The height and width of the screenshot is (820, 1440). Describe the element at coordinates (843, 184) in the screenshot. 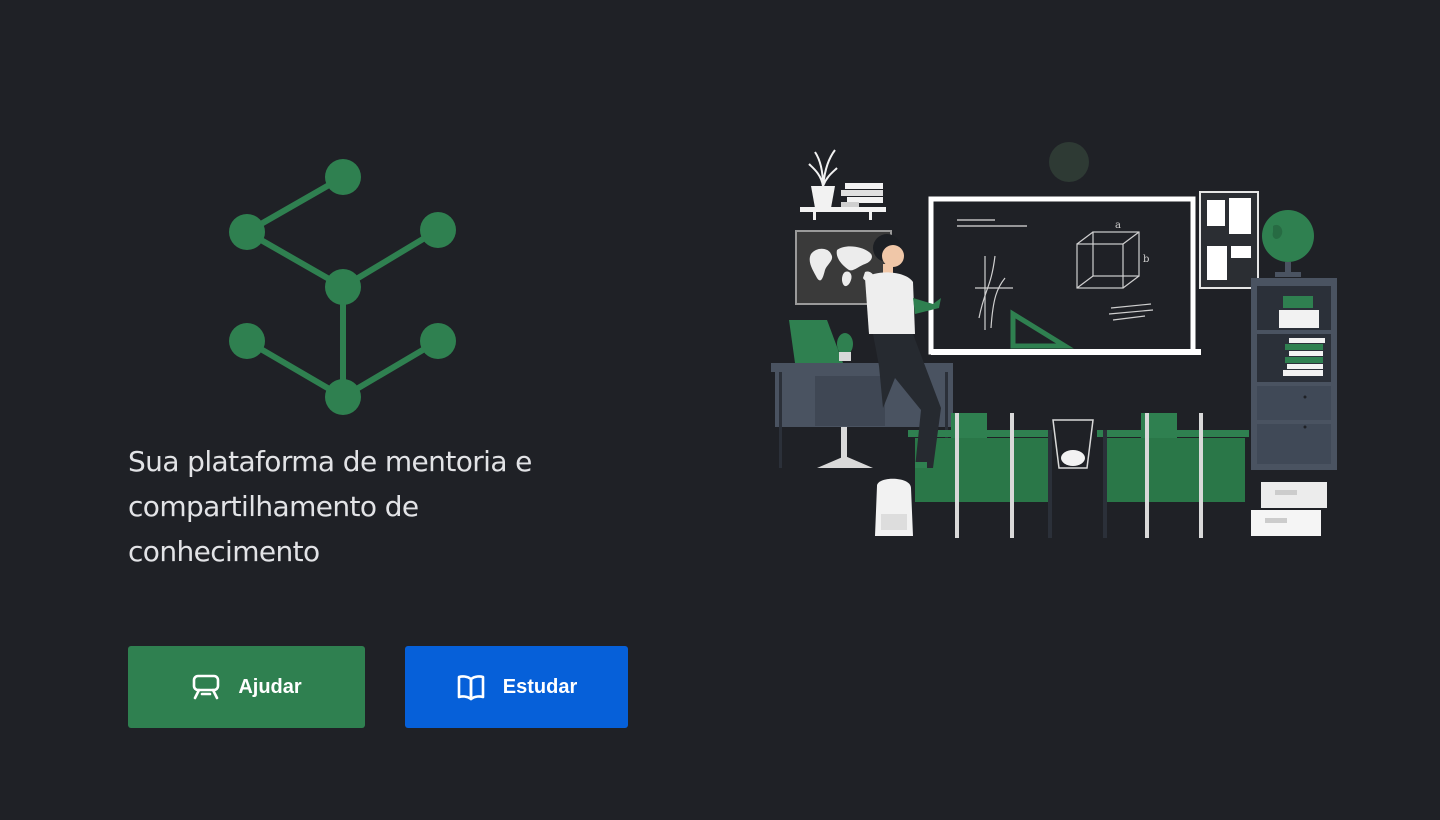

I see `wall-shelf` at that location.